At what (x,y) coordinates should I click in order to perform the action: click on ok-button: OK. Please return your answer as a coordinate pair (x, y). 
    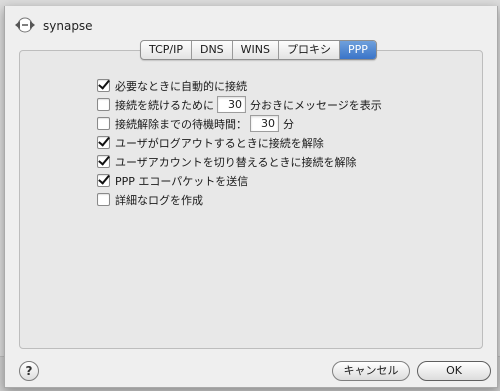
    Looking at the image, I should click on (454, 371).